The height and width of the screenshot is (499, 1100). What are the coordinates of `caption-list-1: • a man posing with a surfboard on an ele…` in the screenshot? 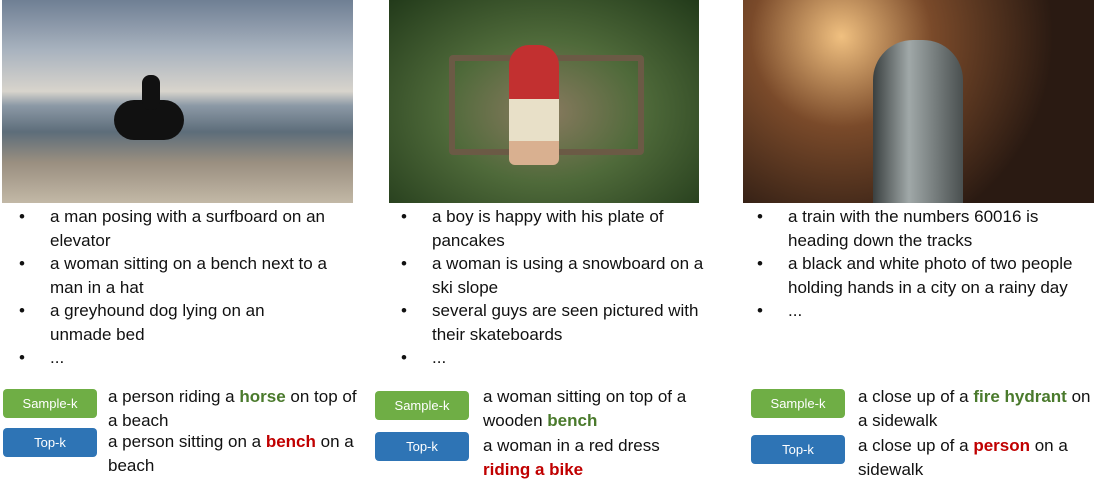 It's located at (174, 287).